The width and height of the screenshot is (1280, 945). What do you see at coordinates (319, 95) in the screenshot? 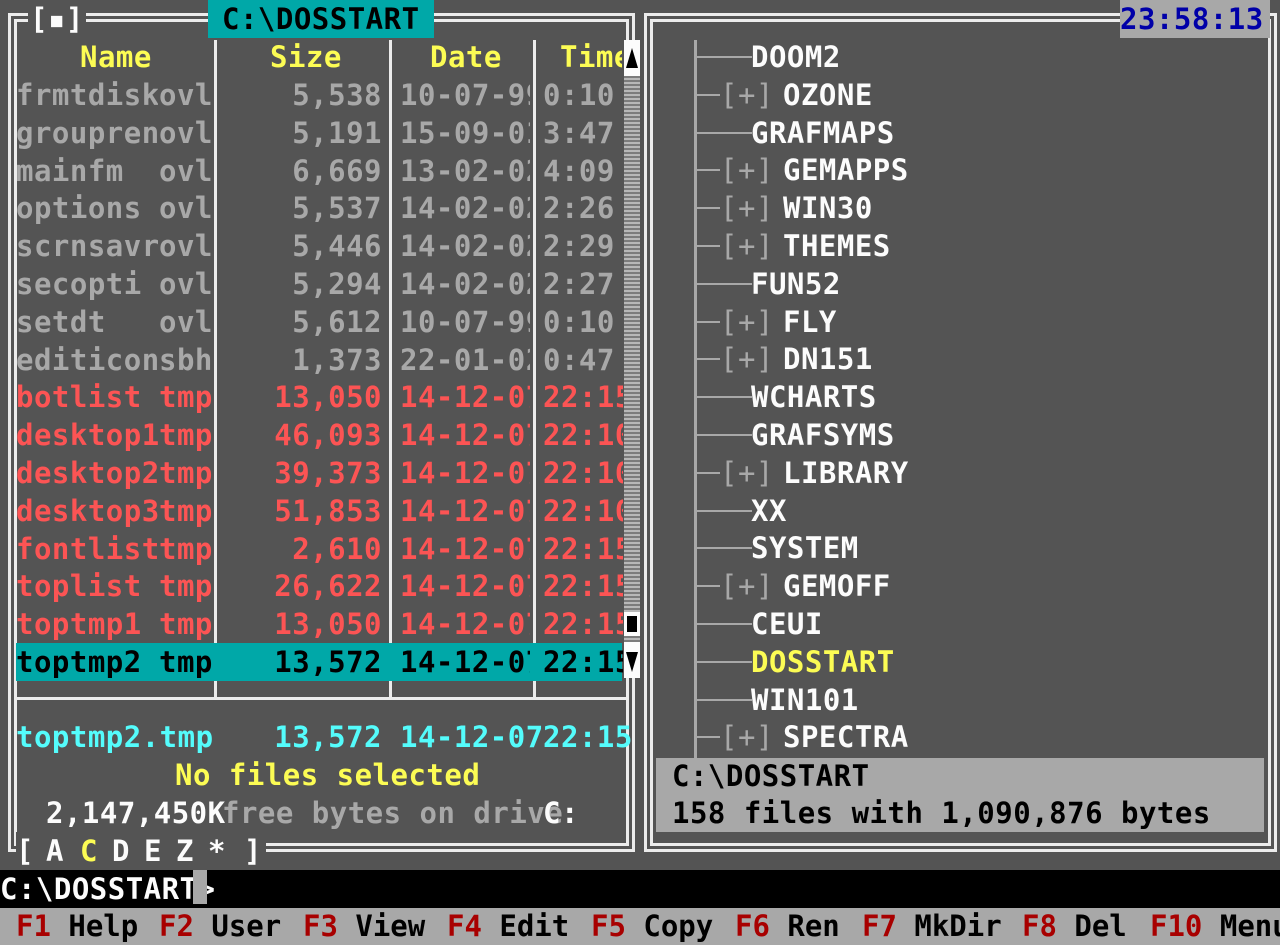
I see `file-row: frmtdisk ovl 5,538 10-07-99 0:10` at bounding box center [319, 95].